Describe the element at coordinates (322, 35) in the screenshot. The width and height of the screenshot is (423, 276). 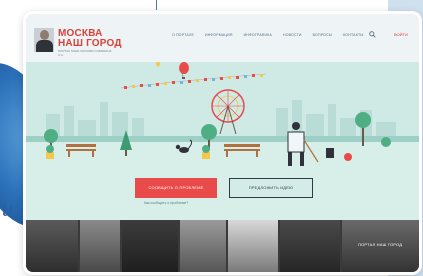
I see `nav-item-questions: ВОПРОСЫ` at that location.